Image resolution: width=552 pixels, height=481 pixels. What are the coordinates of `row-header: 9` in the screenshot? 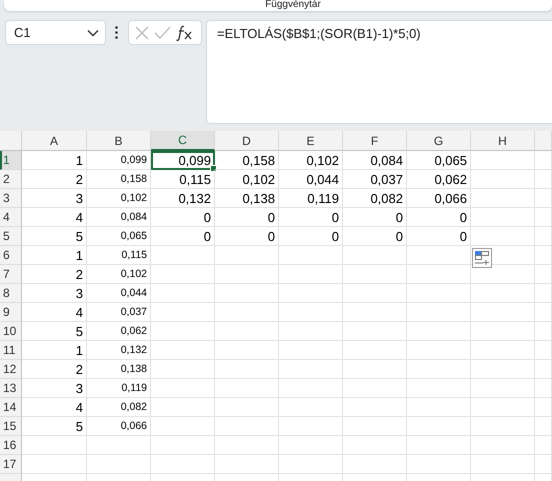 It's located at (11, 312).